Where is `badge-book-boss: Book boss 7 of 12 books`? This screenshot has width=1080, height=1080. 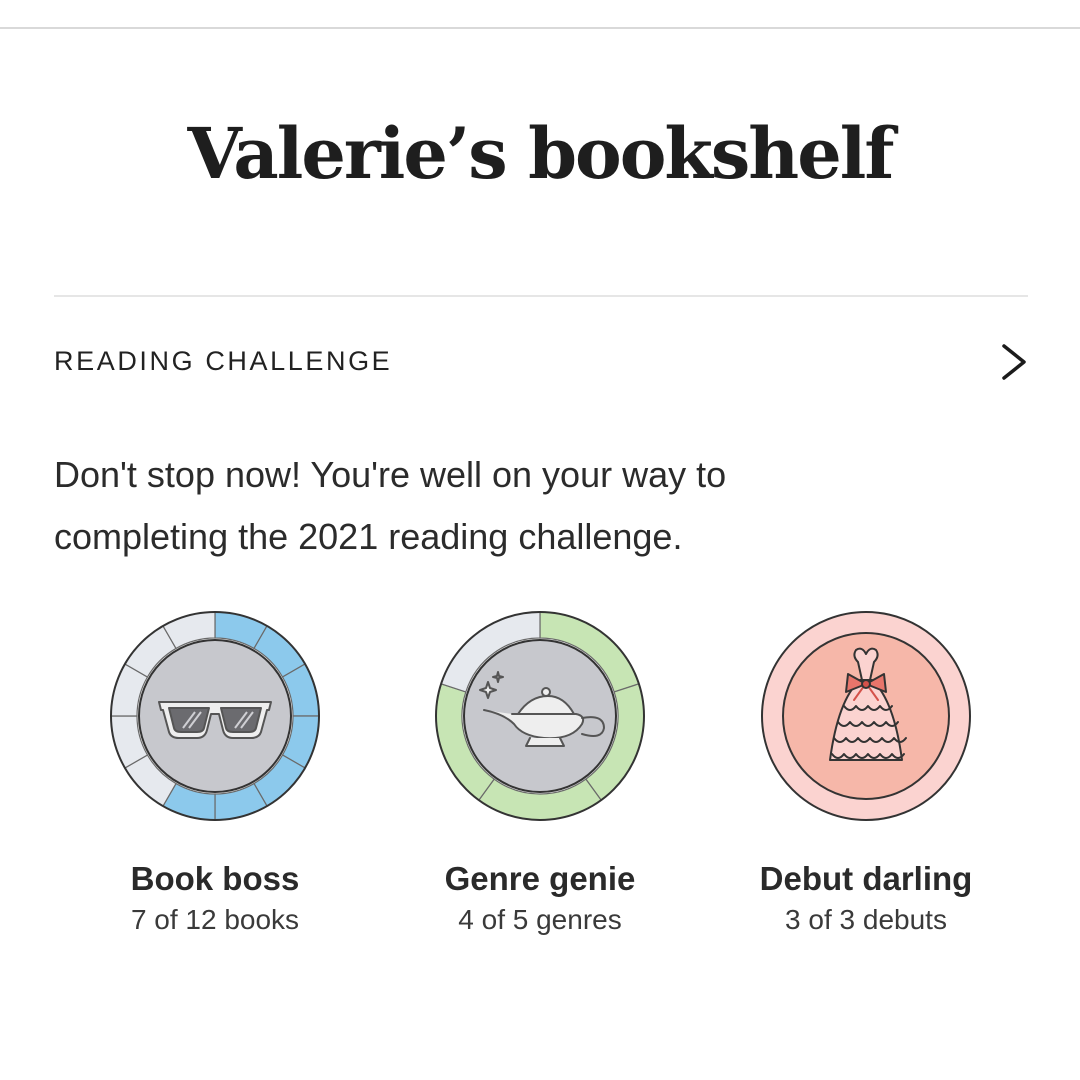
badge-book-boss: Book boss 7 of 12 books is located at coordinates (215, 773).